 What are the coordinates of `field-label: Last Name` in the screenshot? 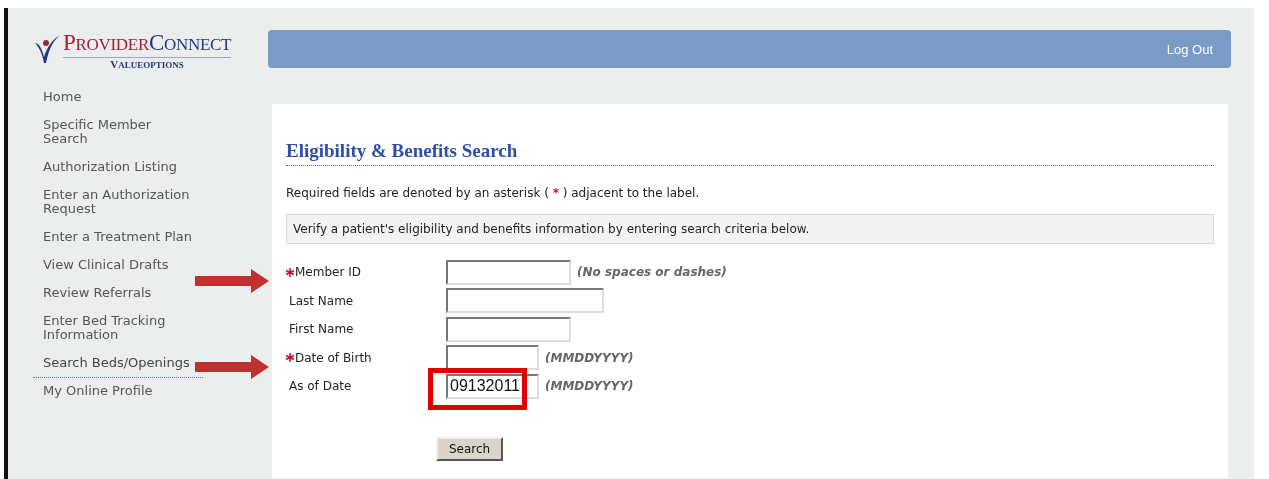 It's located at (321, 300).